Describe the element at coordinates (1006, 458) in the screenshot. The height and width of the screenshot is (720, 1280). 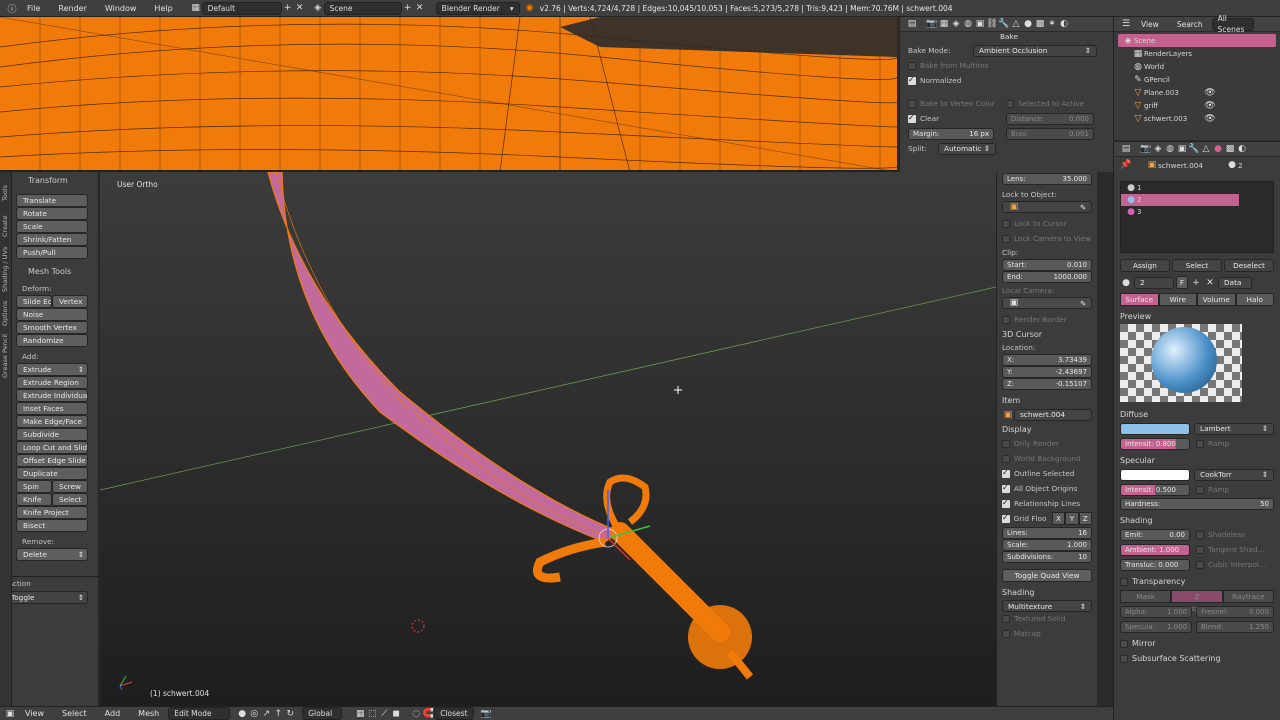
I see `world-background-checkbox` at that location.